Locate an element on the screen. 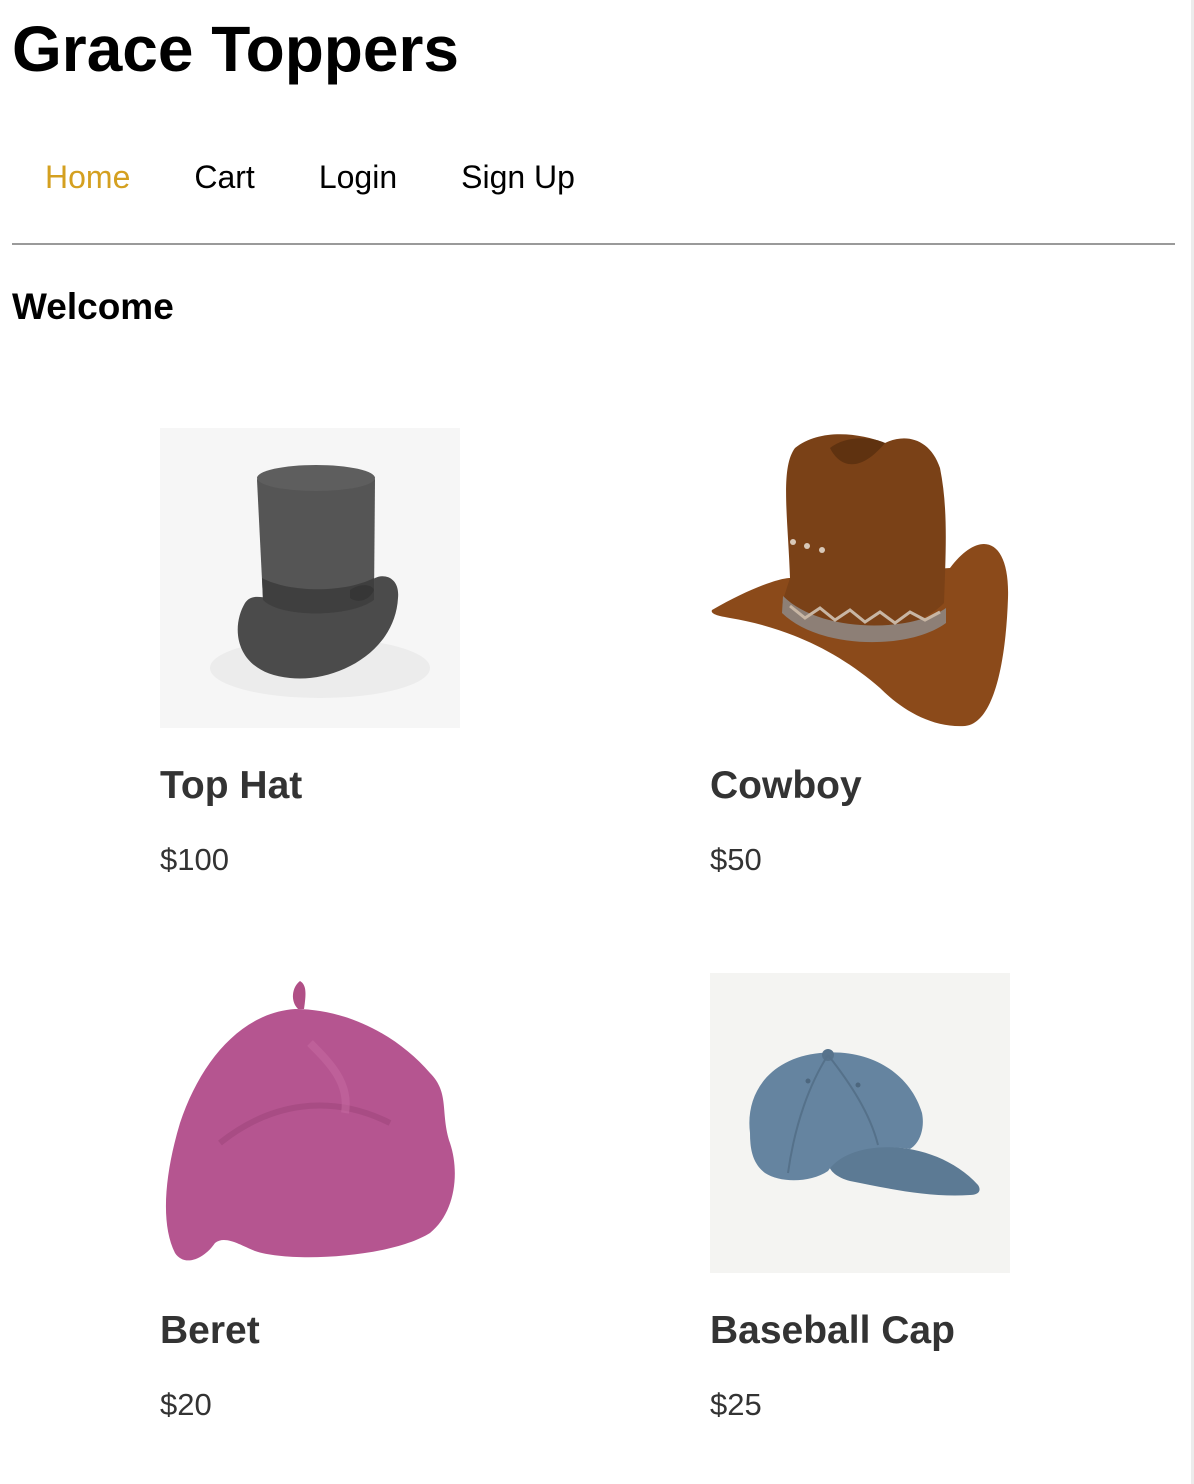  product-name: Top Hat is located at coordinates (231, 786).